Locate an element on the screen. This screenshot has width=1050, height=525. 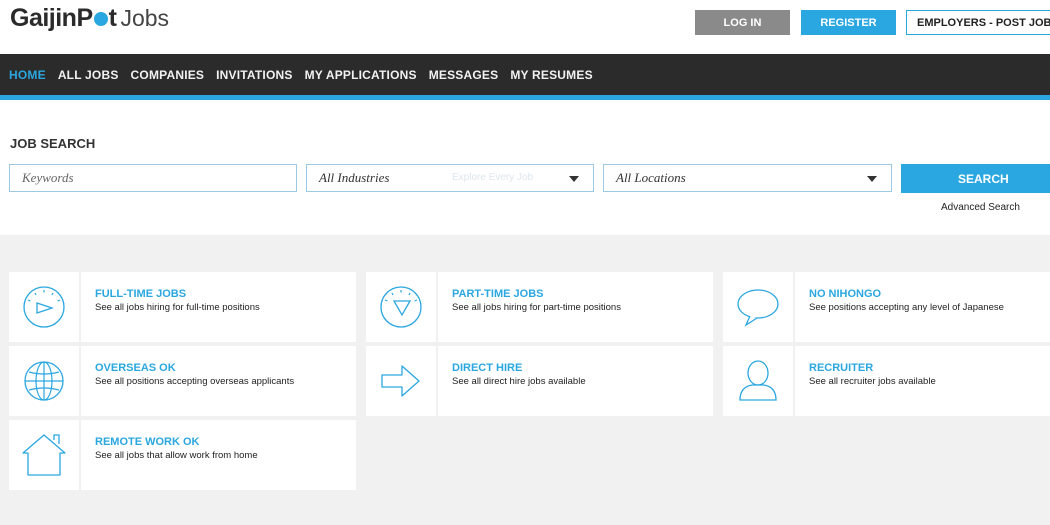
nav-item-all-jobs: ALL JOBS is located at coordinates (88, 75).